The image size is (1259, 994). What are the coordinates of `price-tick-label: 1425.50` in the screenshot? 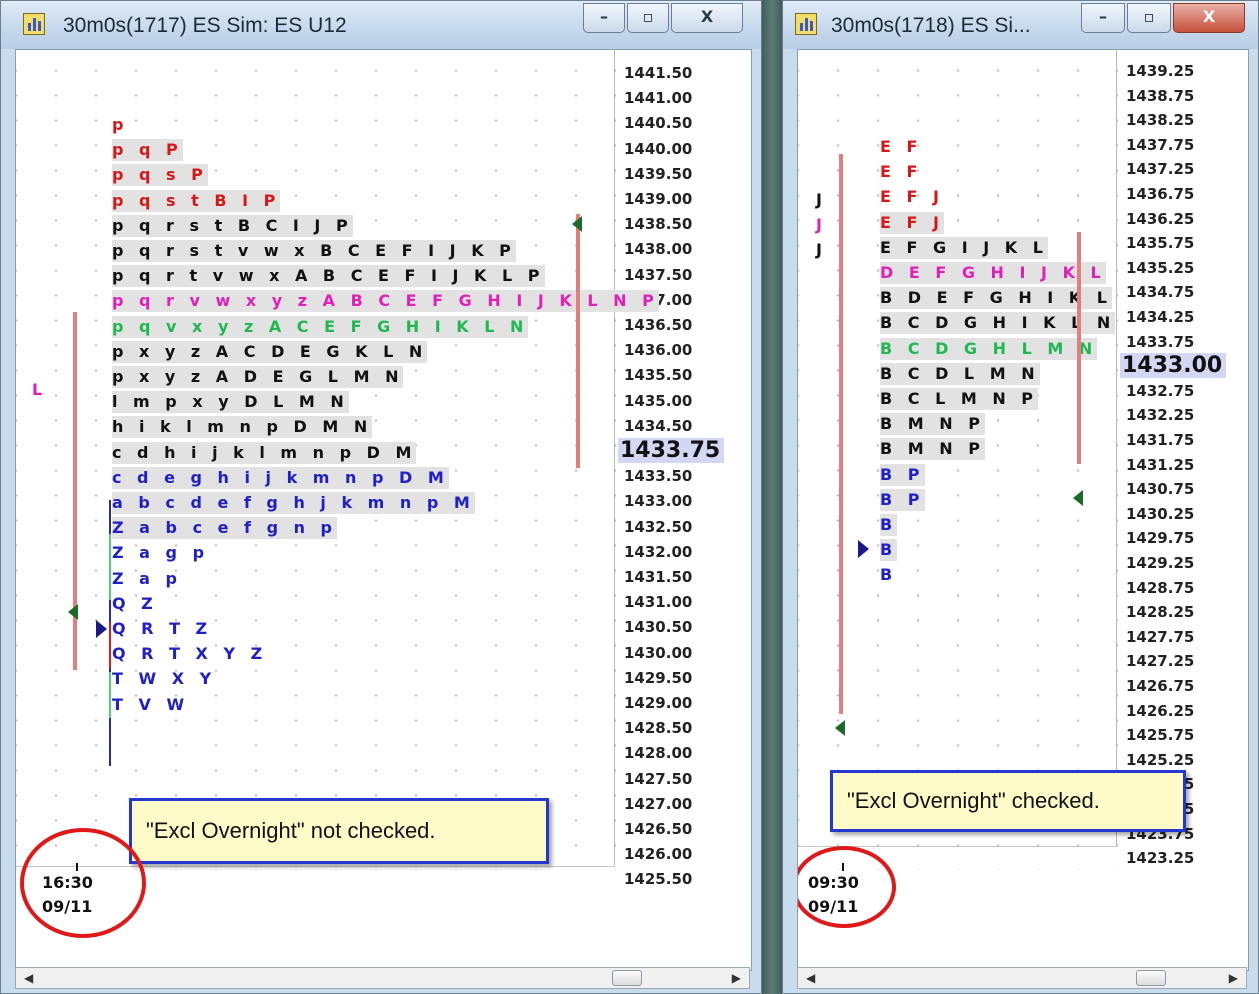 It's located at (658, 879).